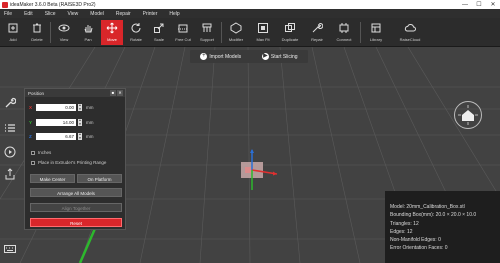 The width and height of the screenshot is (500, 263). I want to click on library-icon, so click(376, 28).